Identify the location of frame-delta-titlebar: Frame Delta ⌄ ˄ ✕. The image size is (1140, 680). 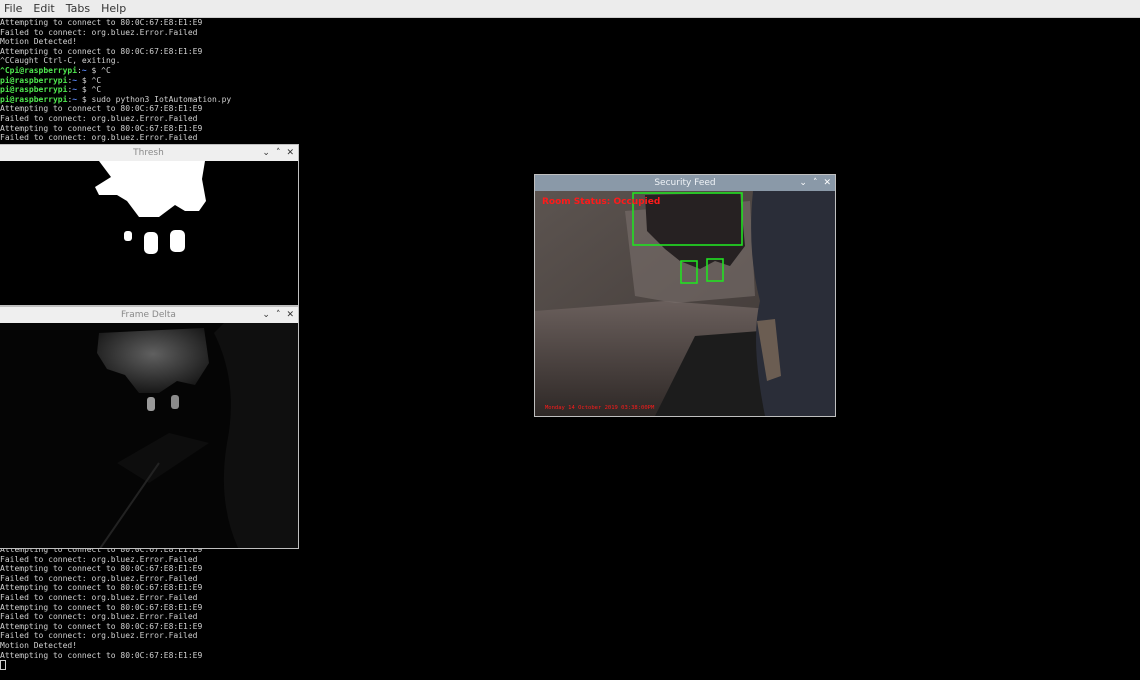
(149, 315).